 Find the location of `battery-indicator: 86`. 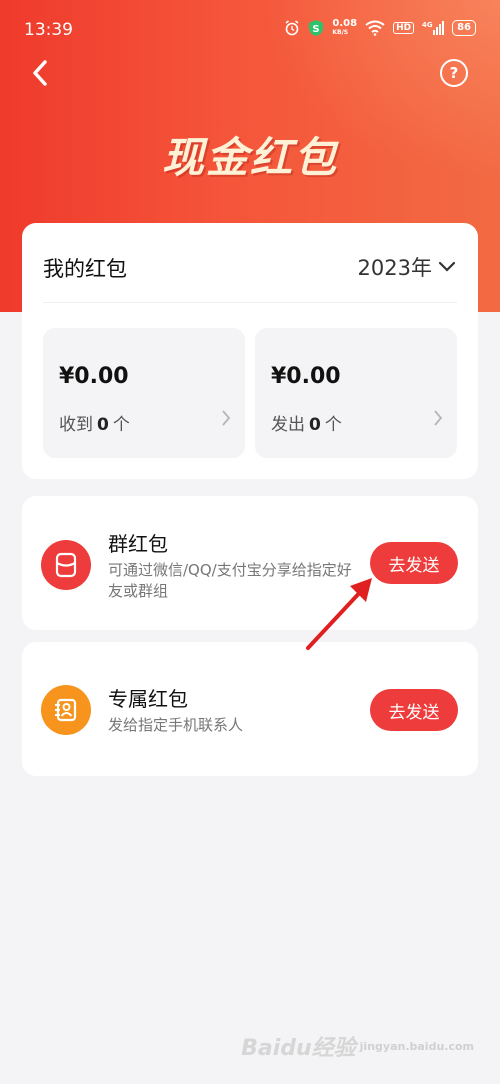

battery-indicator: 86 is located at coordinates (464, 28).